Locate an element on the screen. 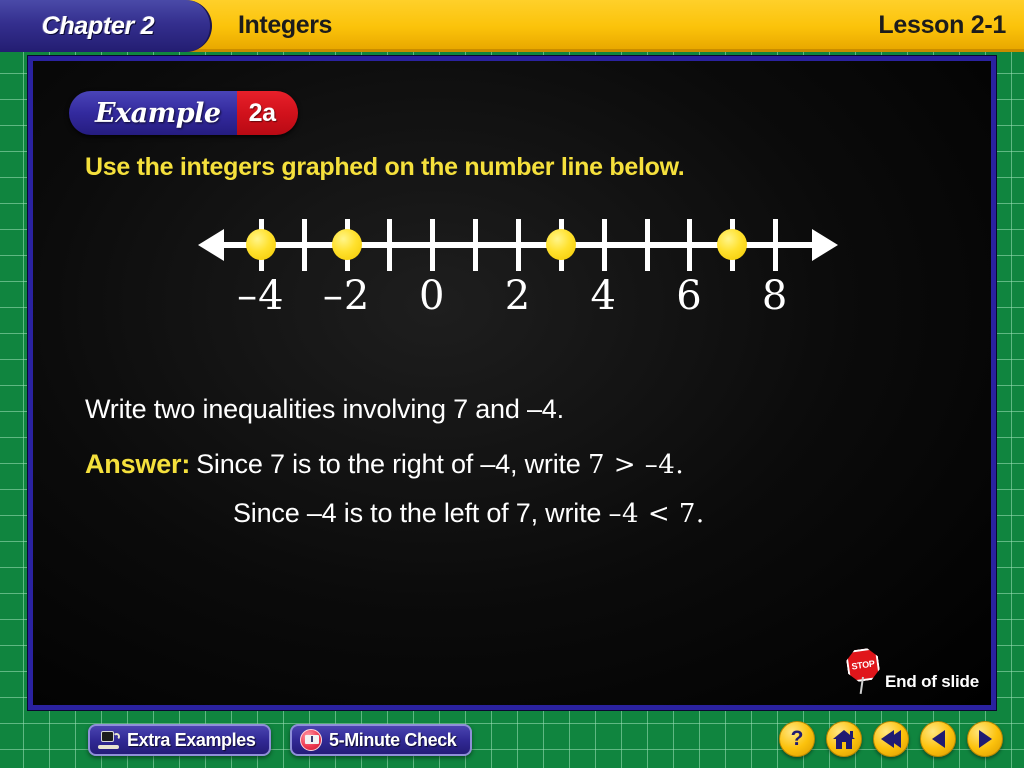 Image resolution: width=1024 pixels, height=768 pixels. stop-sign-icon: STOP is located at coordinates (864, 672).